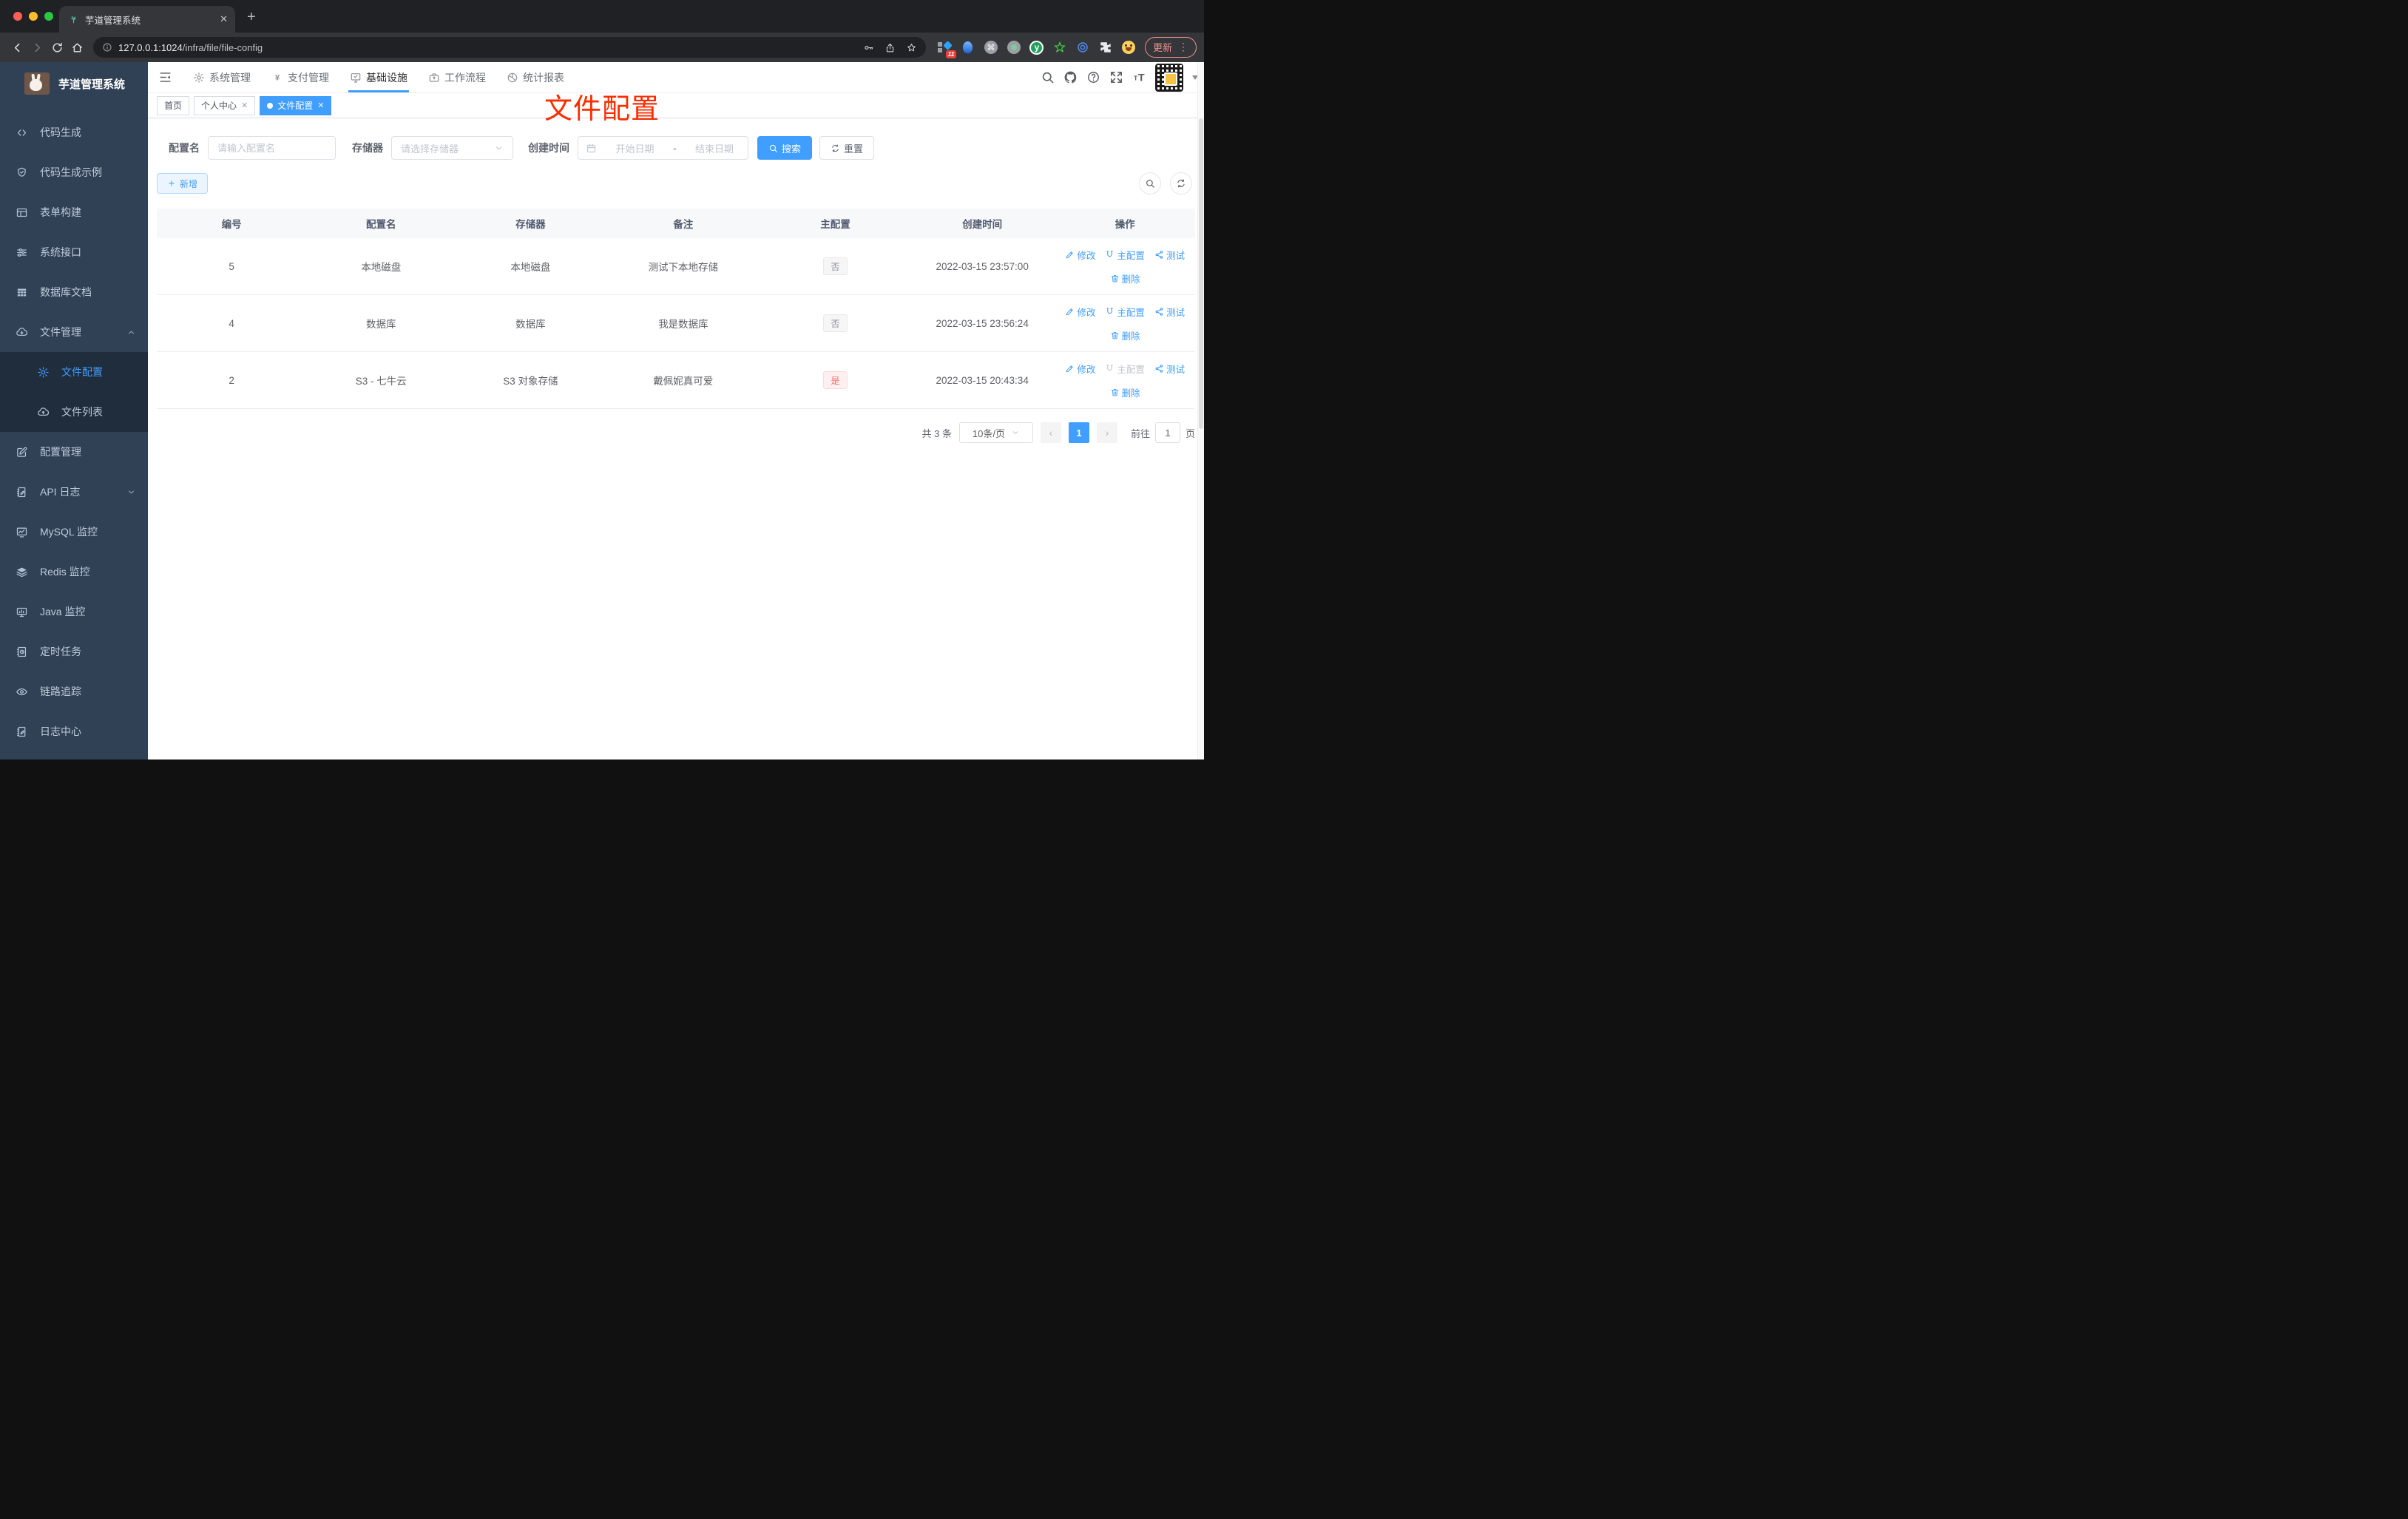  What do you see at coordinates (17, 48) in the screenshot?
I see `back-icon` at bounding box center [17, 48].